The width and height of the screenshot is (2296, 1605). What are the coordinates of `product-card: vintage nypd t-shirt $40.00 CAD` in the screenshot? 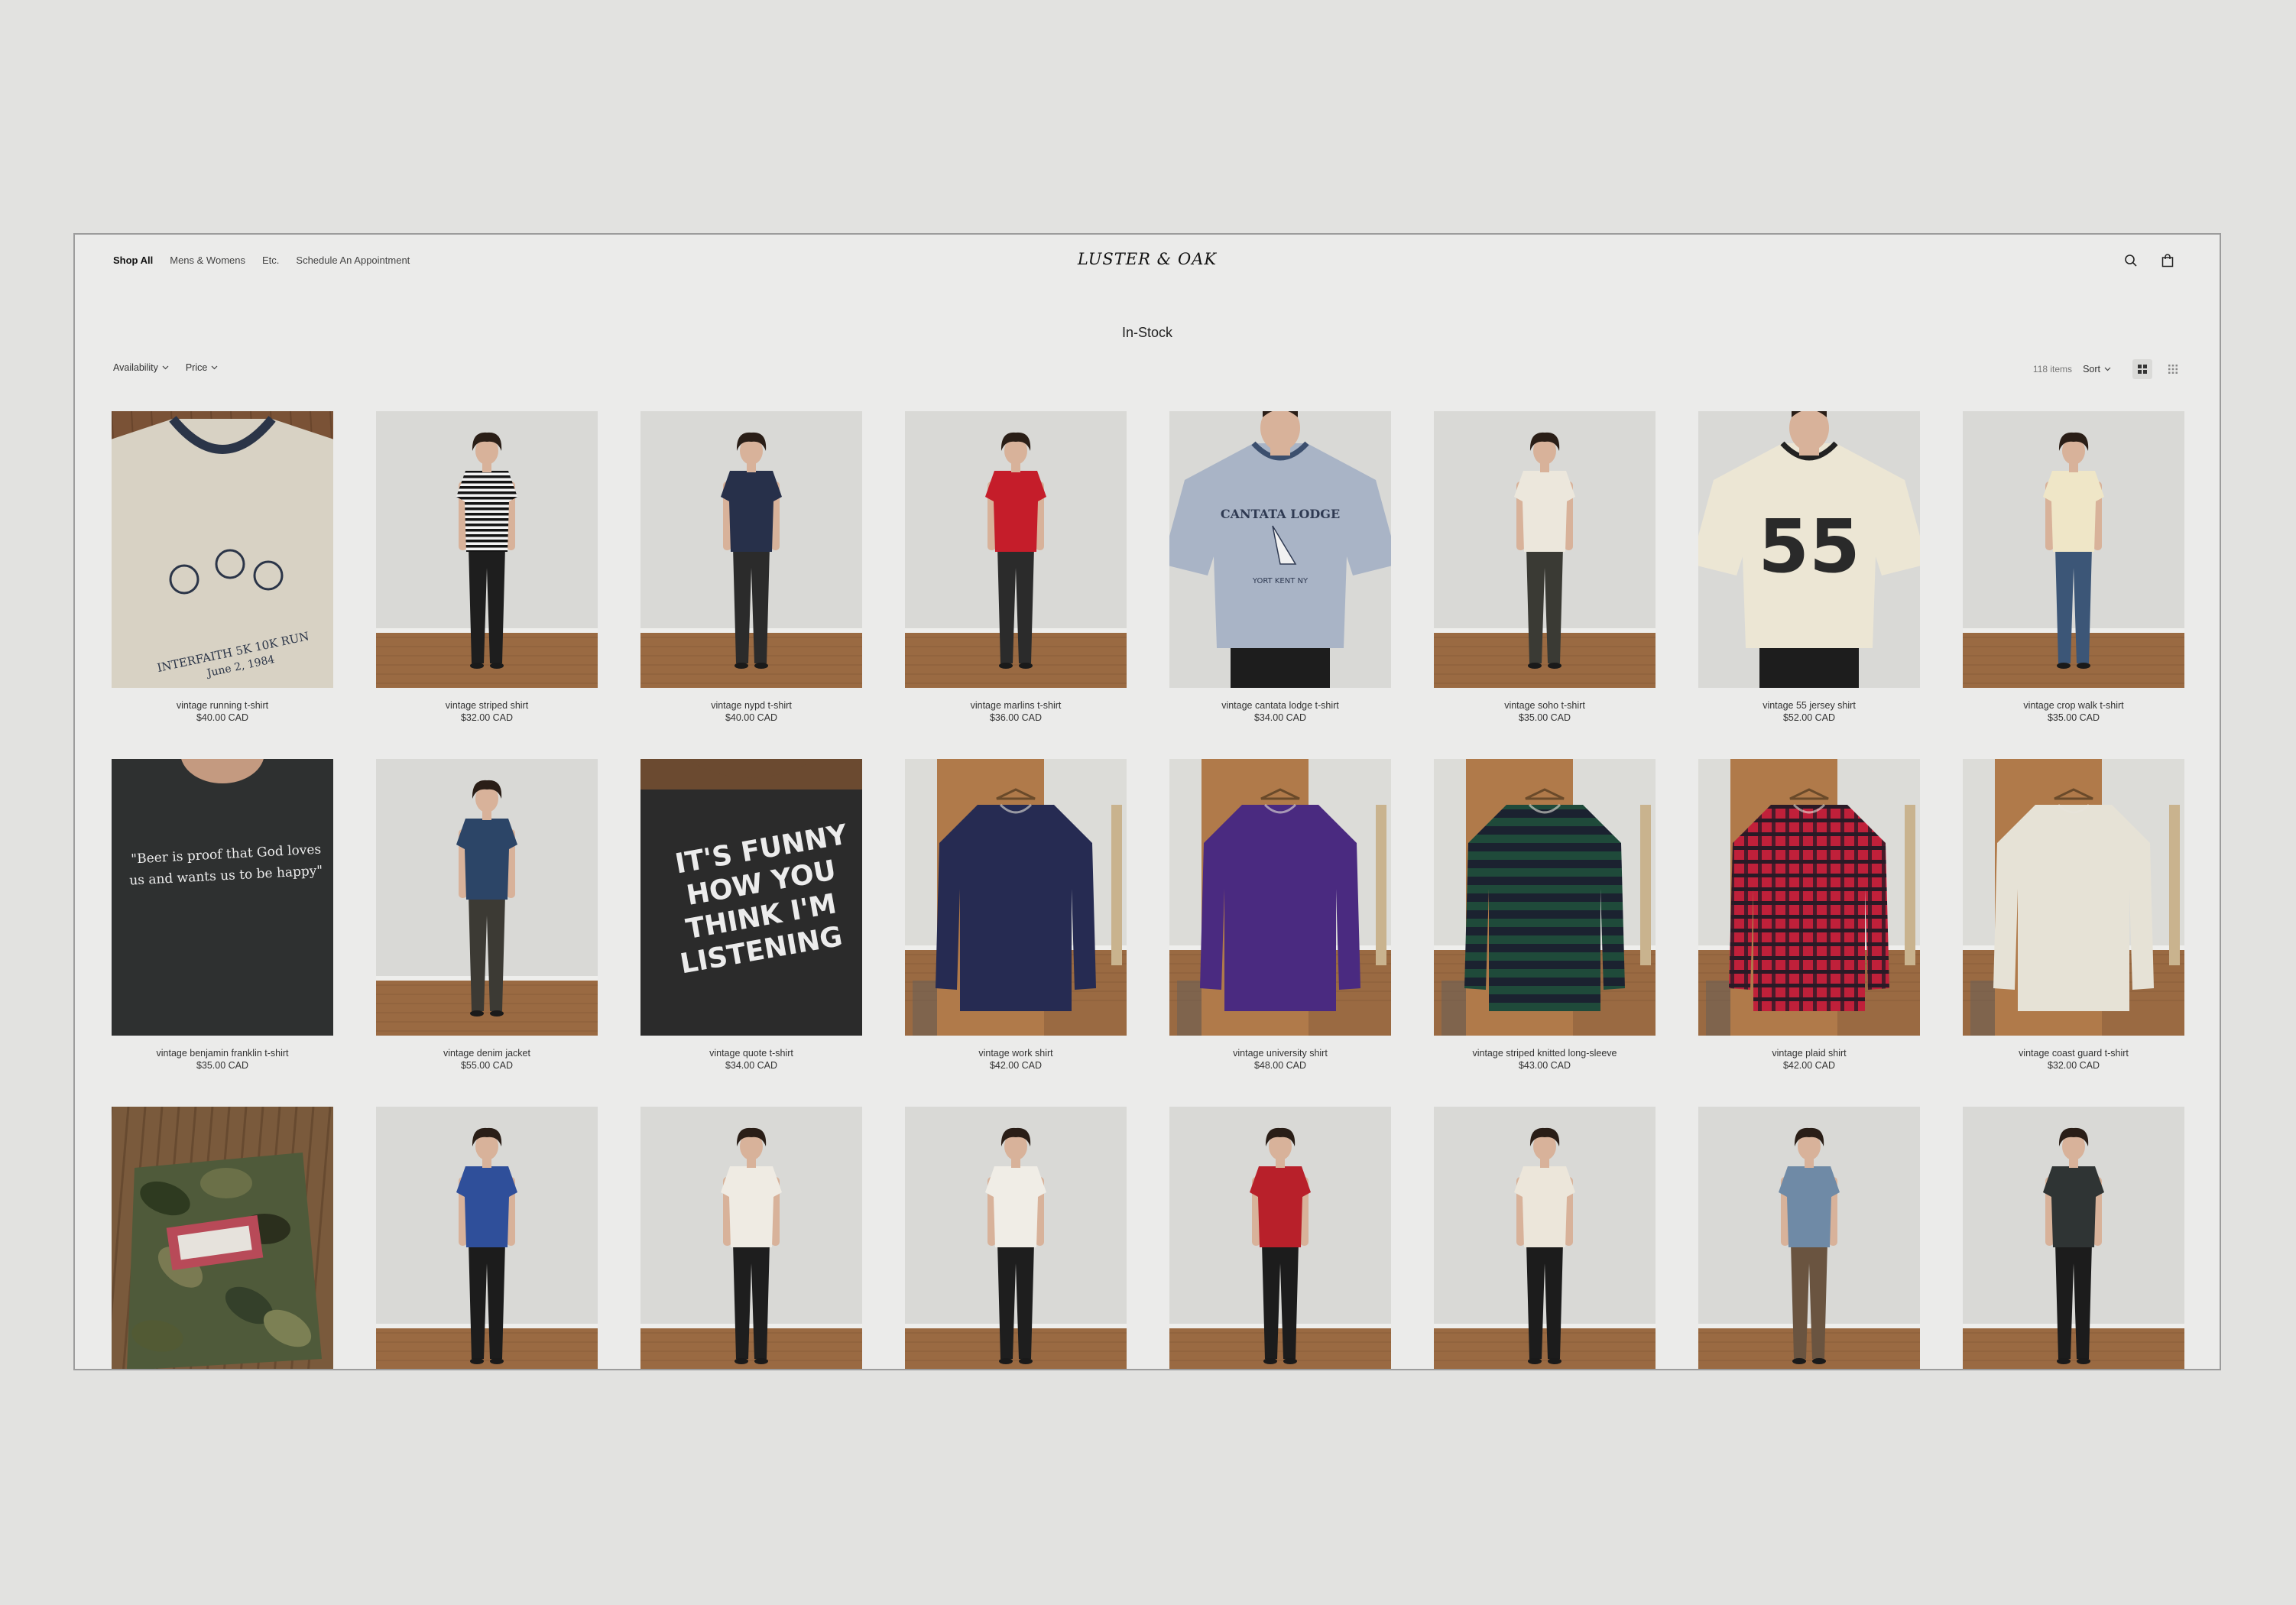 It's located at (751, 585).